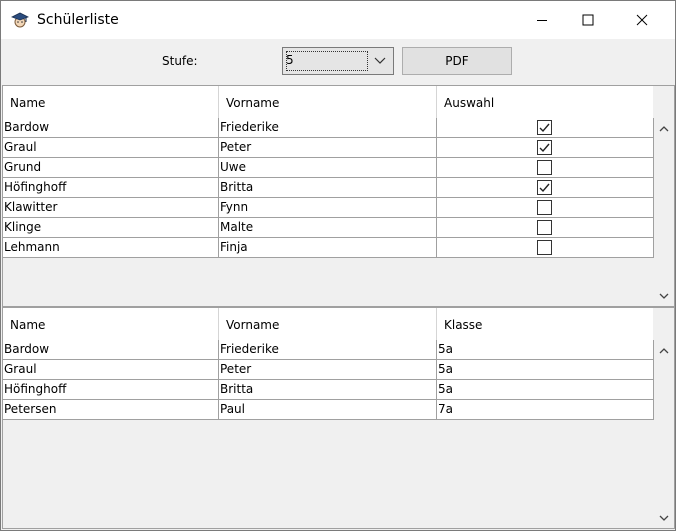  I want to click on cell-vorname: Uwe, so click(328, 168).